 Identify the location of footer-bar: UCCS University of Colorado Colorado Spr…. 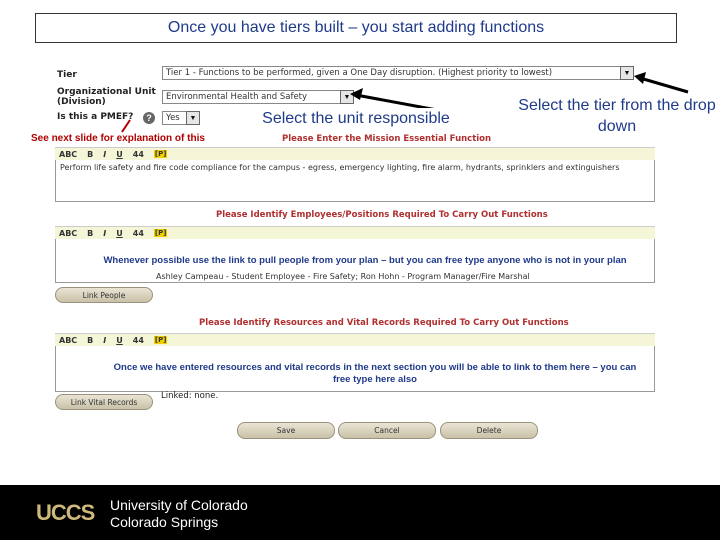
(360, 512).